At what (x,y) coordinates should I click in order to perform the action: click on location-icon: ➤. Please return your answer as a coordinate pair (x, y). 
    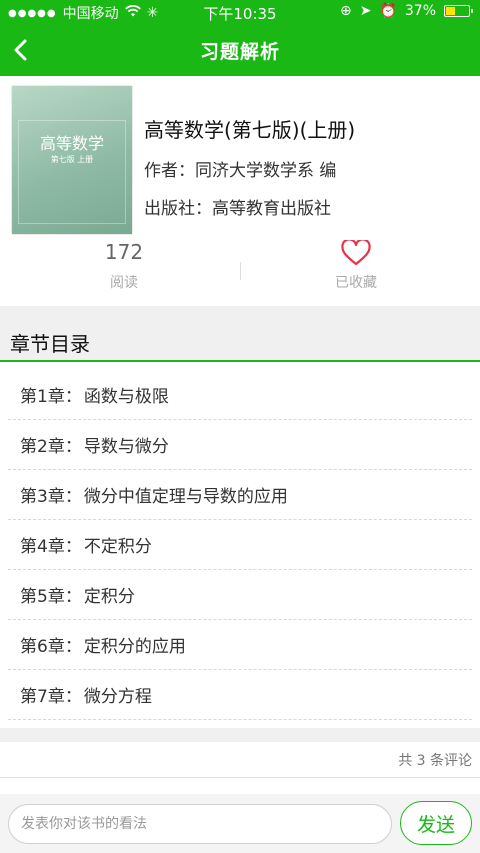
    Looking at the image, I should click on (365, 11).